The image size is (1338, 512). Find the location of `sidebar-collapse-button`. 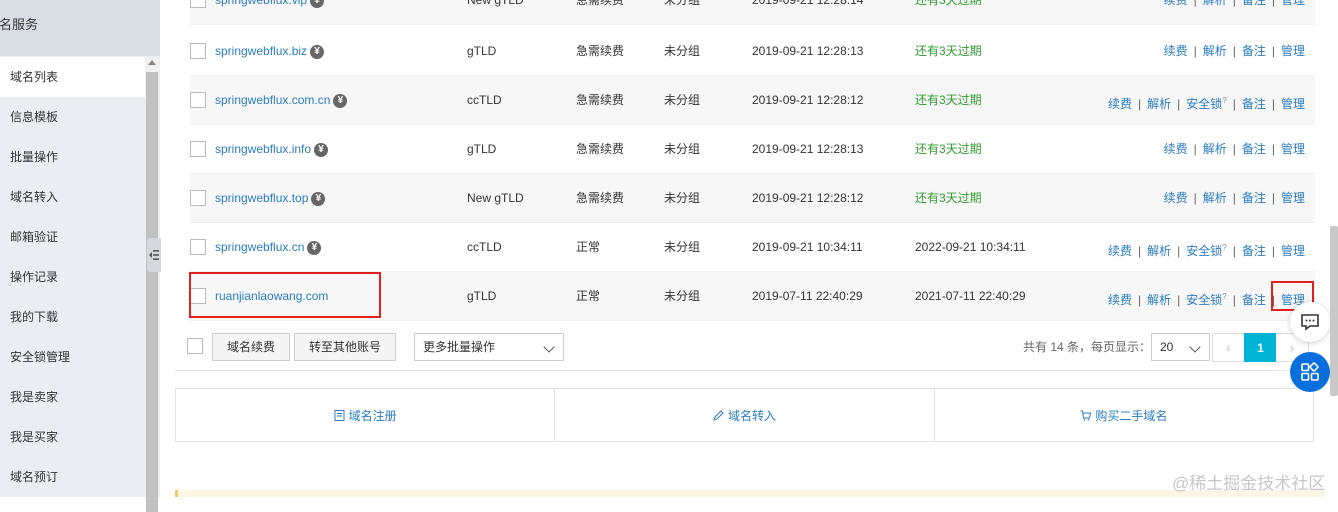

sidebar-collapse-button is located at coordinates (154, 255).